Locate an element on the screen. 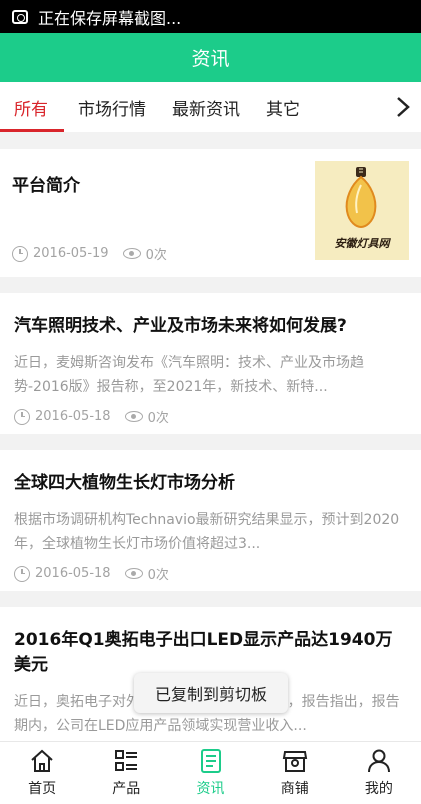  article-thumbnail: 安徽灯具网 is located at coordinates (362, 210).